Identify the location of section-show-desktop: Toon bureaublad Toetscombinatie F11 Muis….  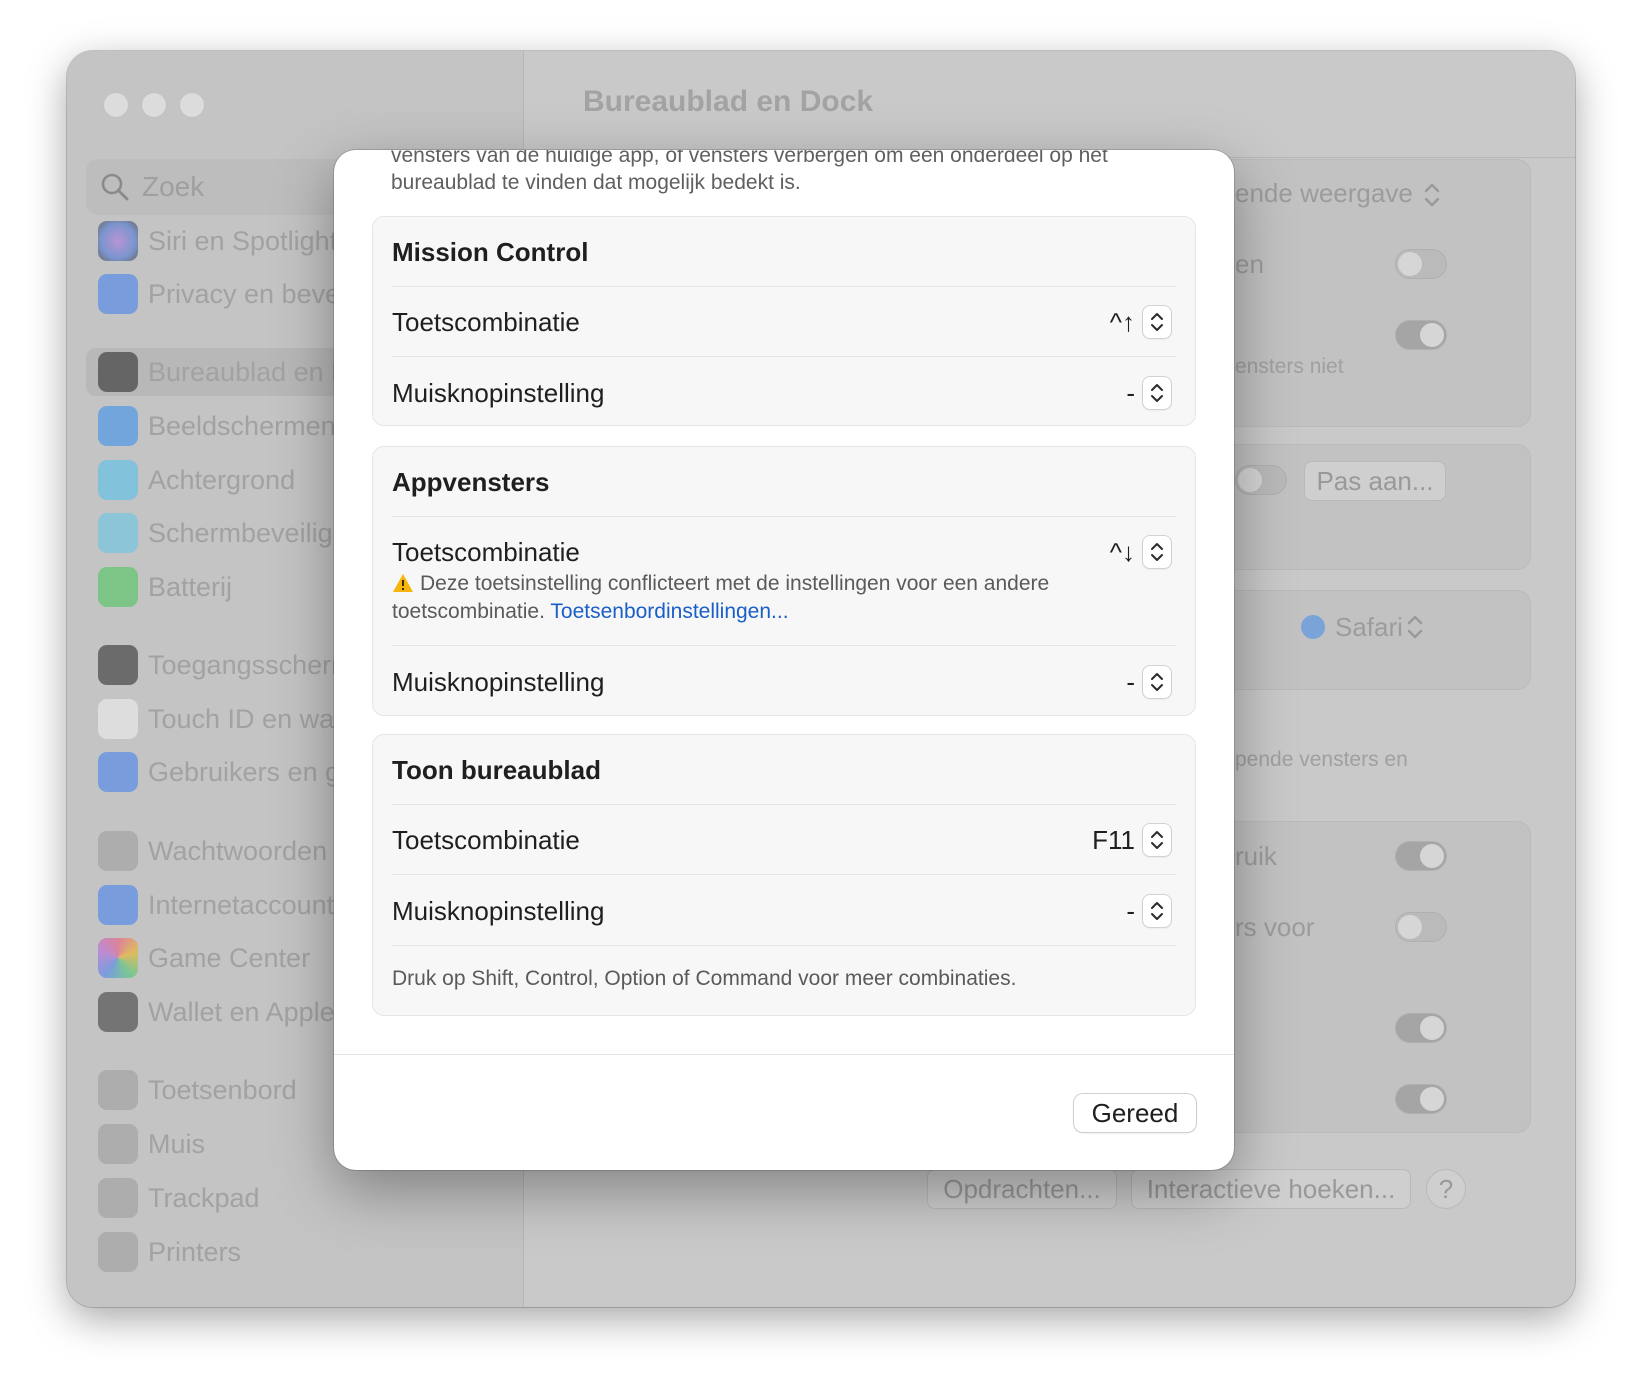
(784, 875).